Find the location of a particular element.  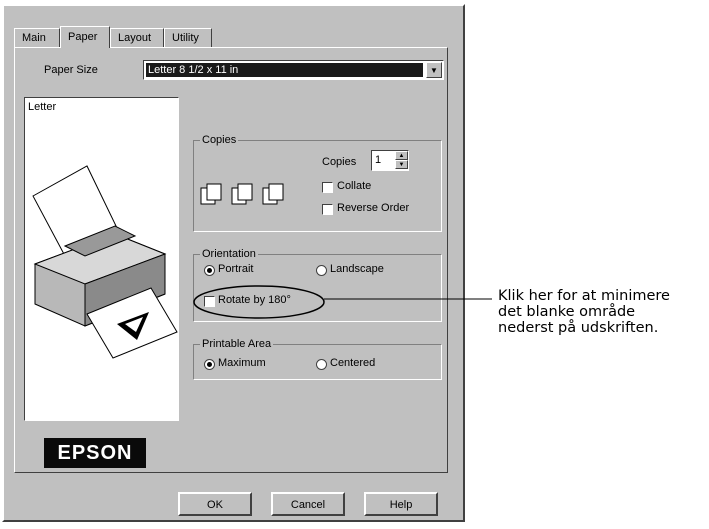

tab-layout: Layout is located at coordinates (137, 37).